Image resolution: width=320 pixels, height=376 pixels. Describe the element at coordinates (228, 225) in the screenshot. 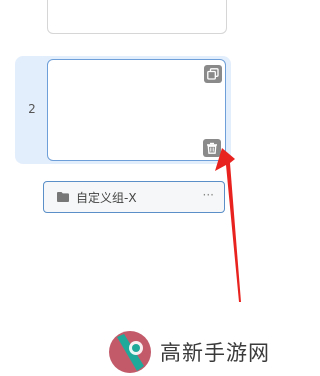

I see `red-arrow-annotation` at that location.